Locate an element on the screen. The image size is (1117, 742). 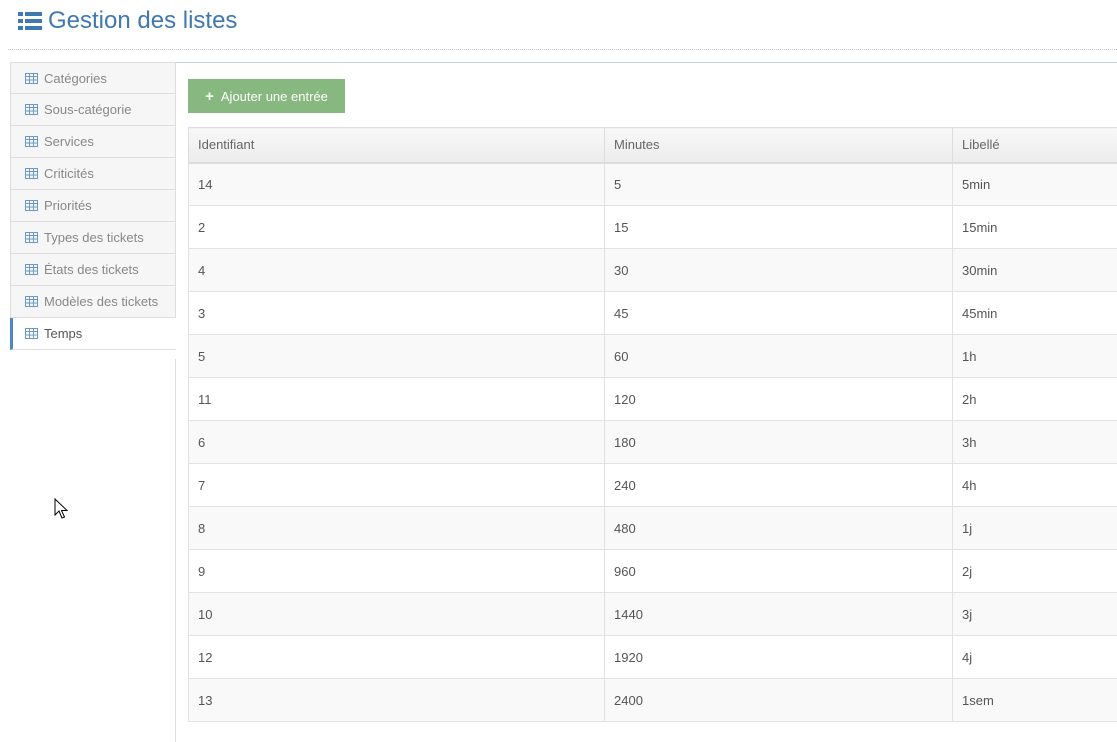
table-row: 13 2400 1sem is located at coordinates (652, 700).